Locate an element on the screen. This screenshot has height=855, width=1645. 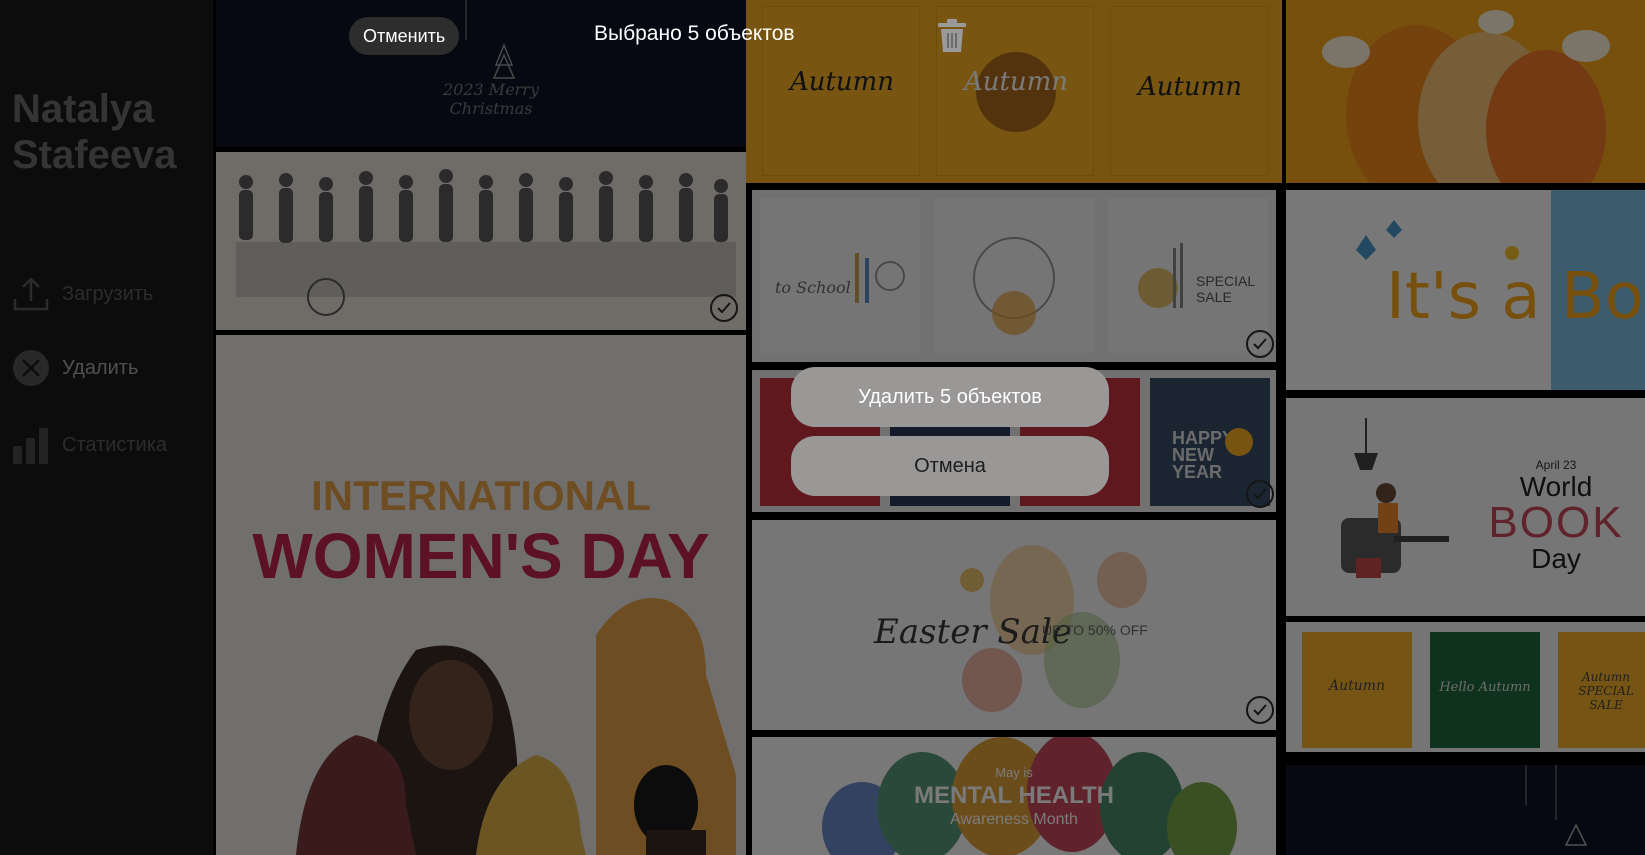
trash-icon is located at coordinates (952, 36).